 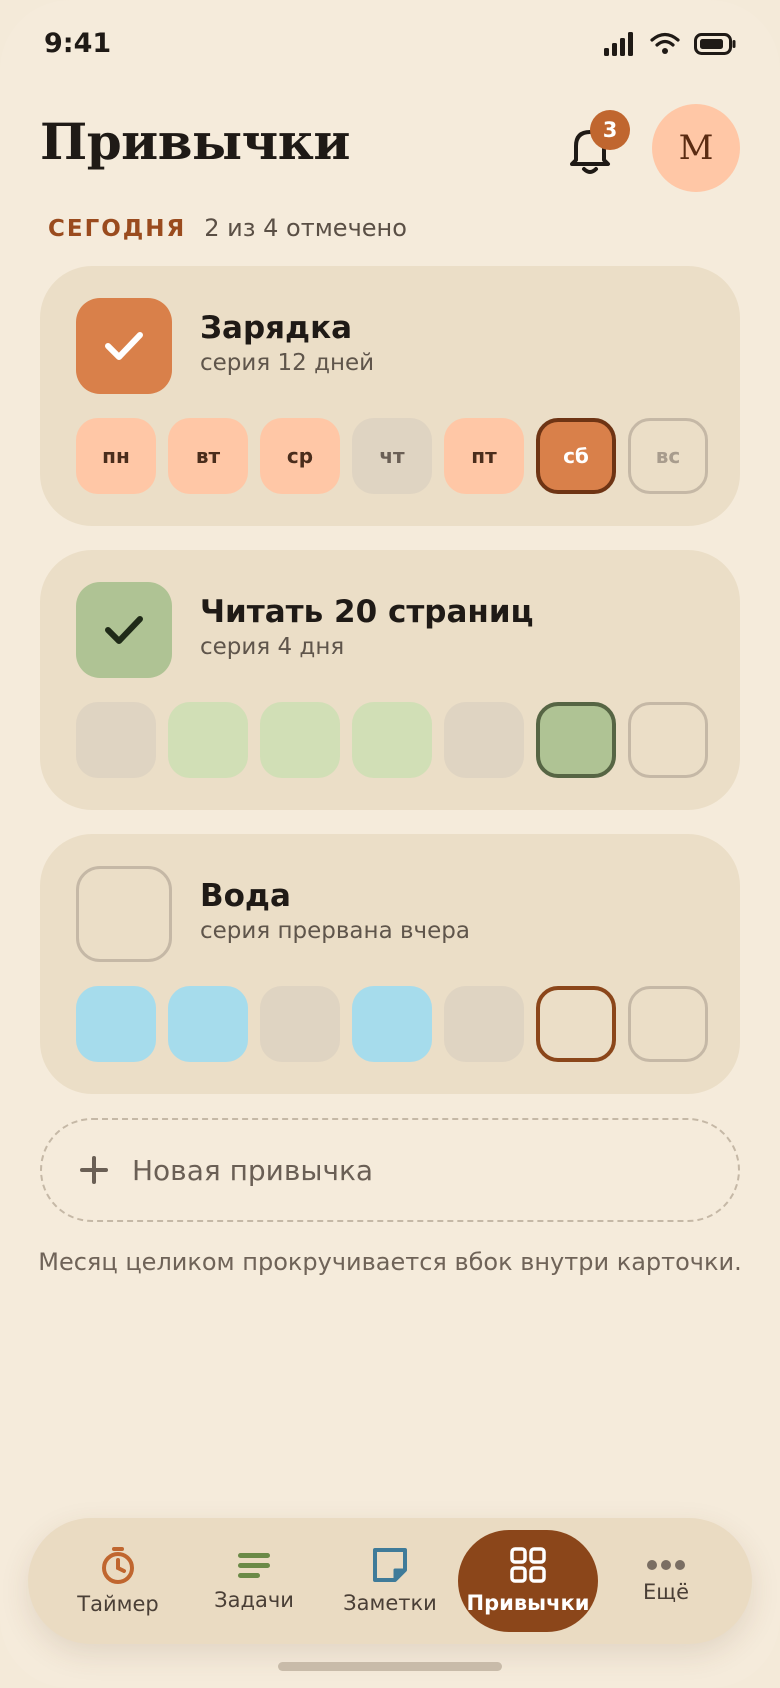 What do you see at coordinates (195, 141) in the screenshot?
I see `page-title: Привычки` at bounding box center [195, 141].